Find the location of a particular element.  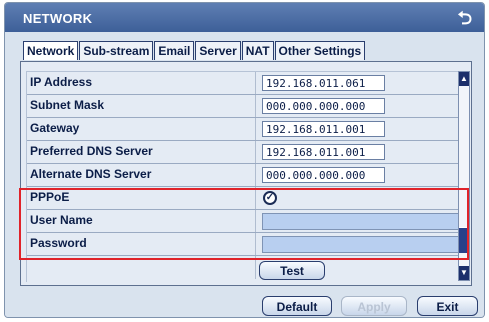

row-ip-address: IP Address 192.168.011.061 is located at coordinates (243, 83).